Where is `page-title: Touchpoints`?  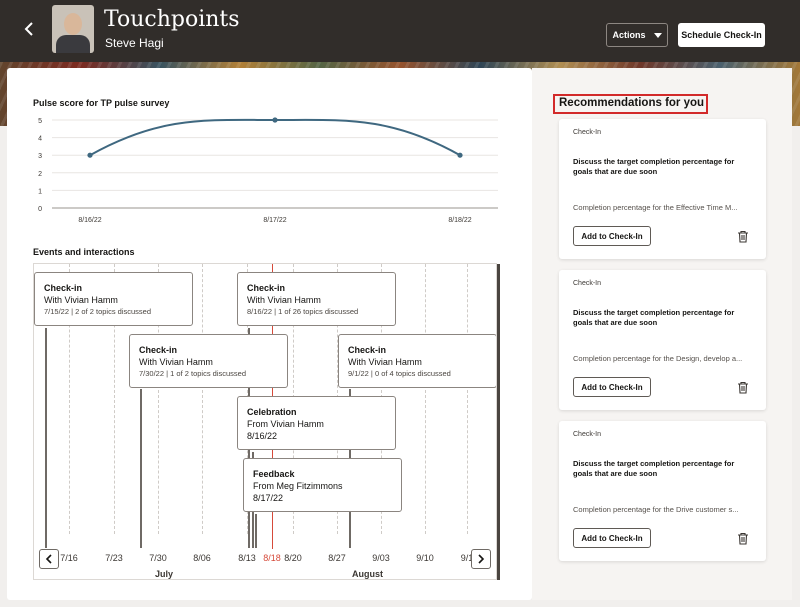
page-title: Touchpoints is located at coordinates (172, 19).